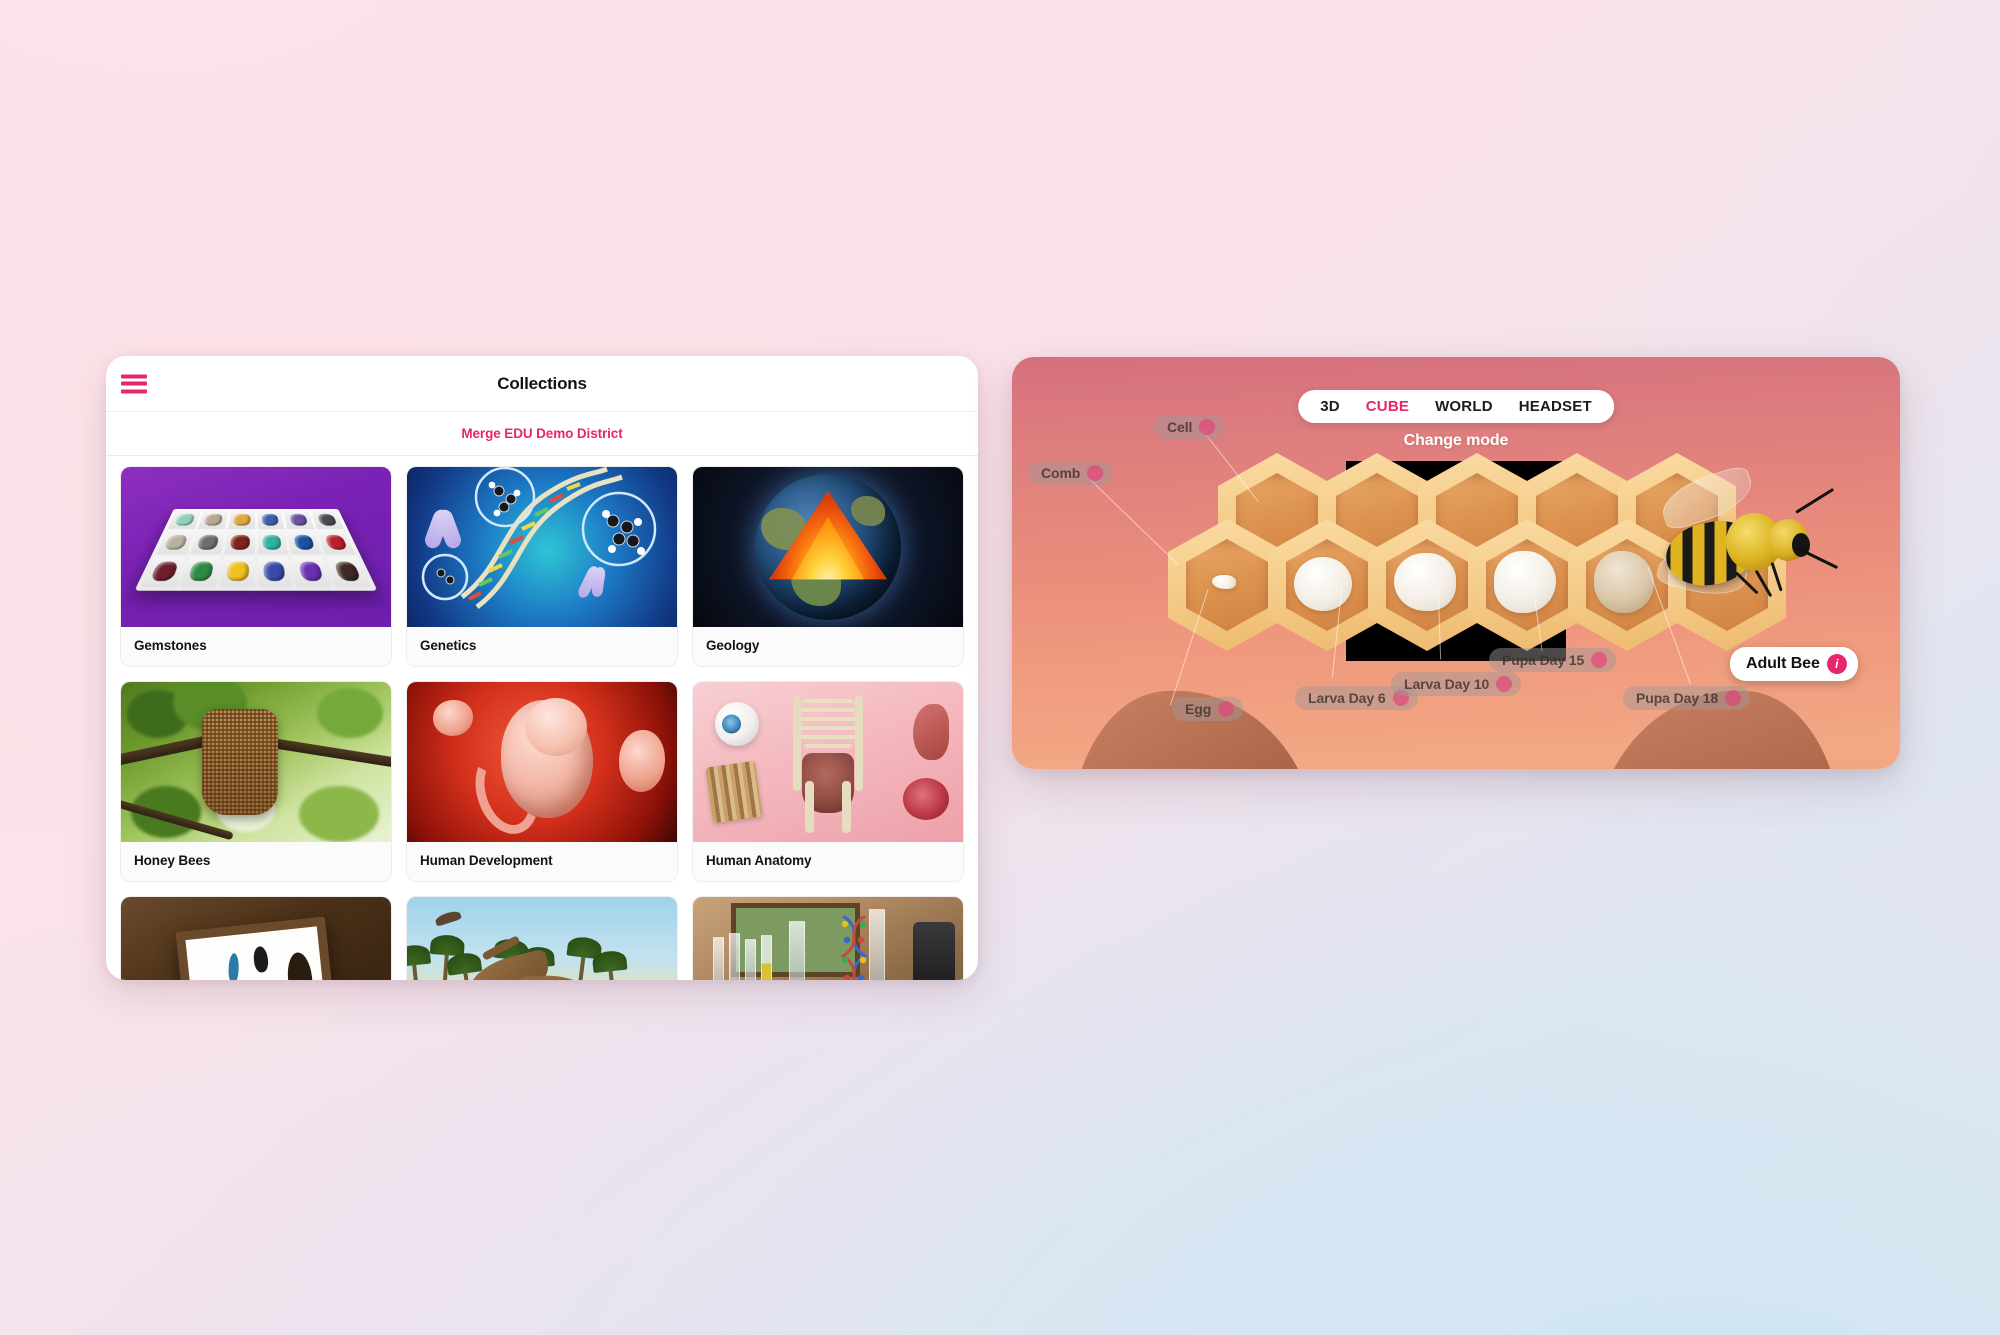 The height and width of the screenshot is (1335, 2000). I want to click on blood-vessel-model, so click(926, 799).